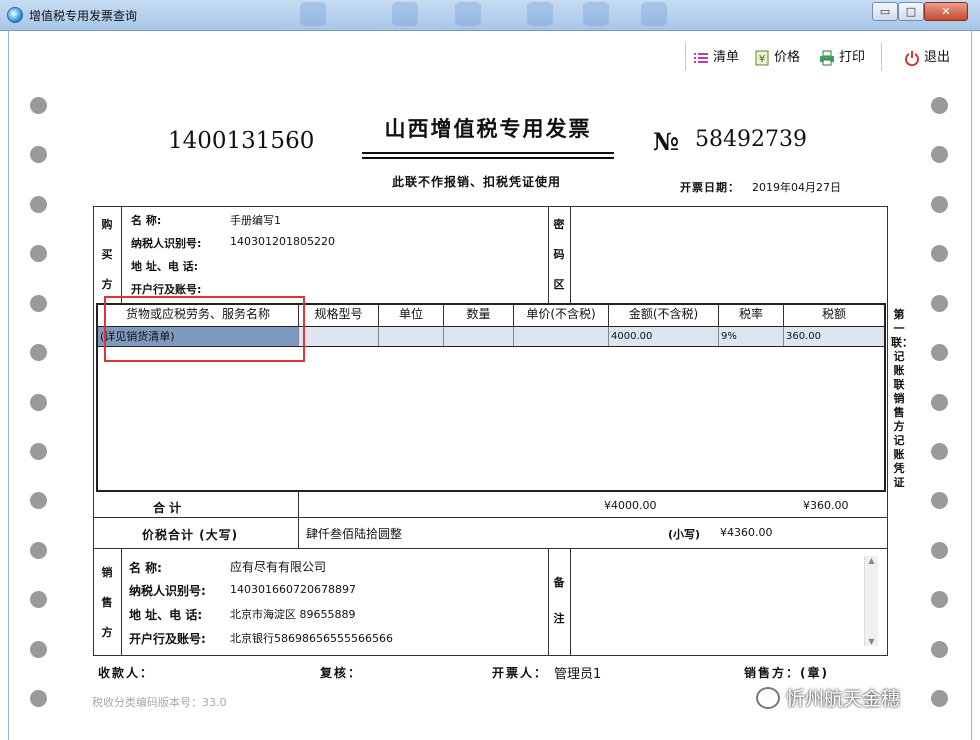  I want to click on watermark-text: 忻州航天金穗, so click(843, 699).